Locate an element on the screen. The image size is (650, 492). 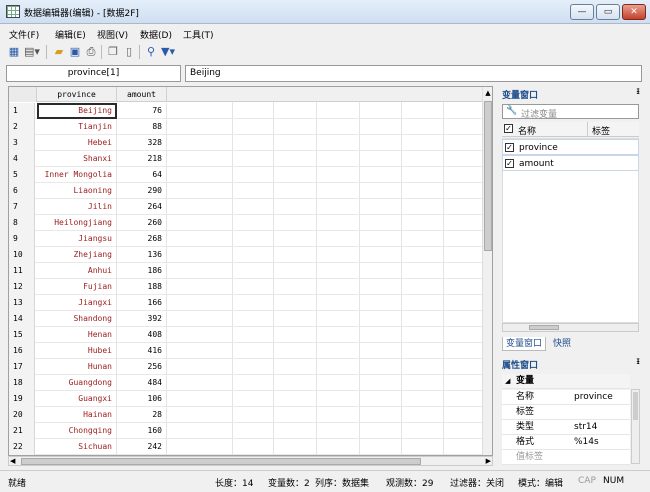
select-all-checkbox: ✓ is located at coordinates (508, 128).